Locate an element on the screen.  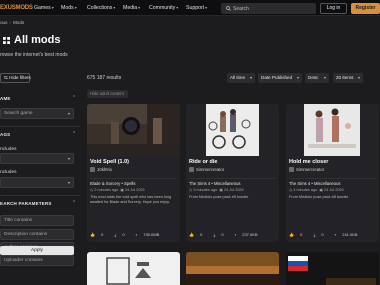
void-spell-thumbnail-image is located at coordinates (133, 130).